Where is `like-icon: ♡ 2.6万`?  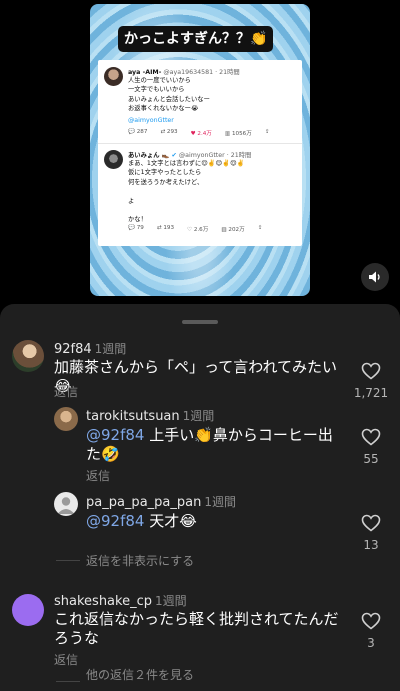
like-icon: ♡ 2.6万 is located at coordinates (198, 230).